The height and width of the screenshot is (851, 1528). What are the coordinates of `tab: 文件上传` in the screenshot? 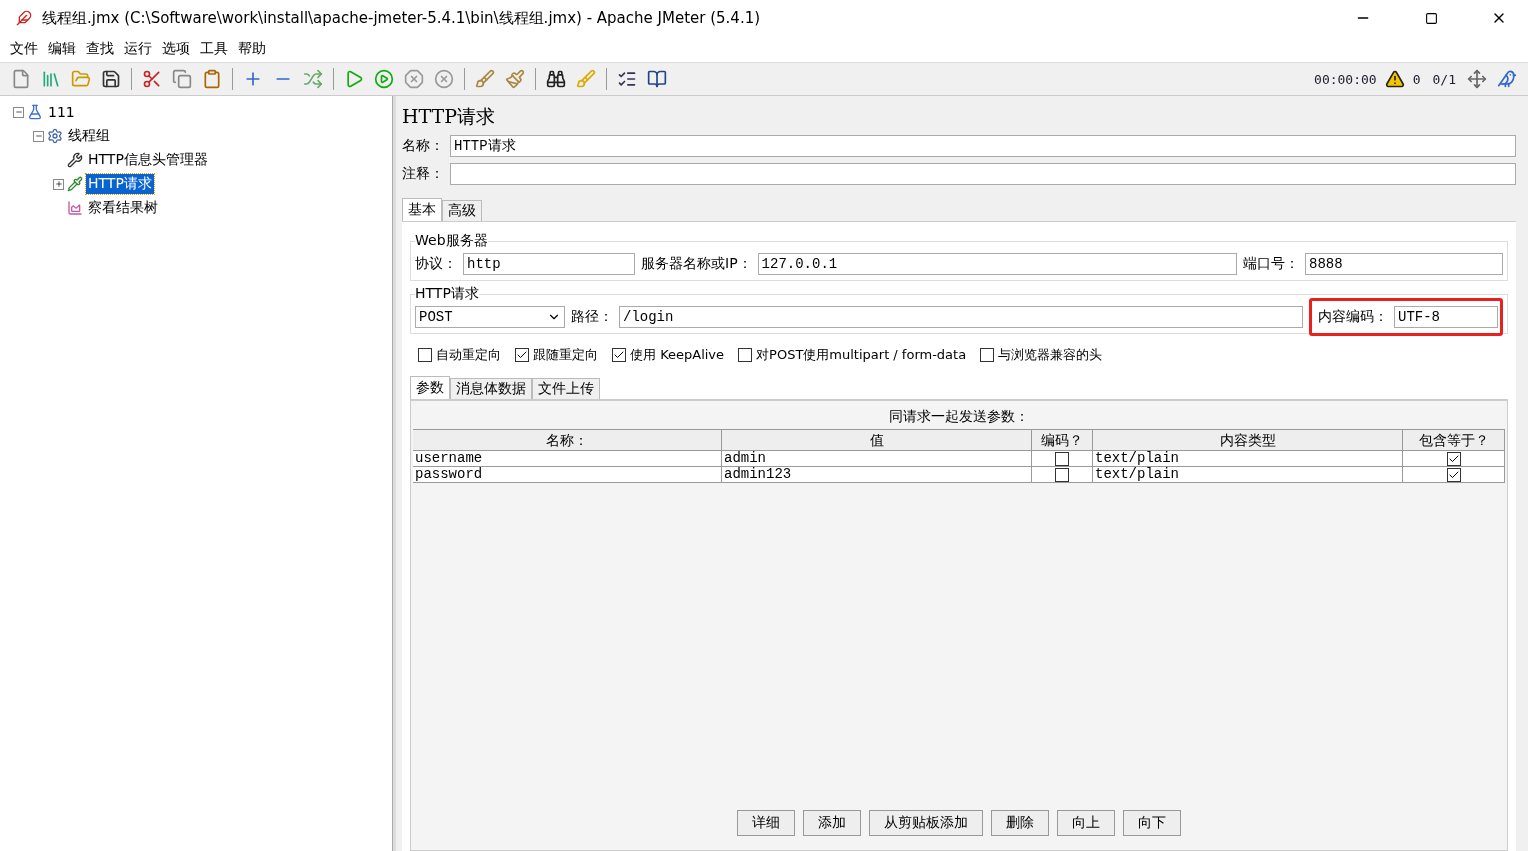 It's located at (566, 388).